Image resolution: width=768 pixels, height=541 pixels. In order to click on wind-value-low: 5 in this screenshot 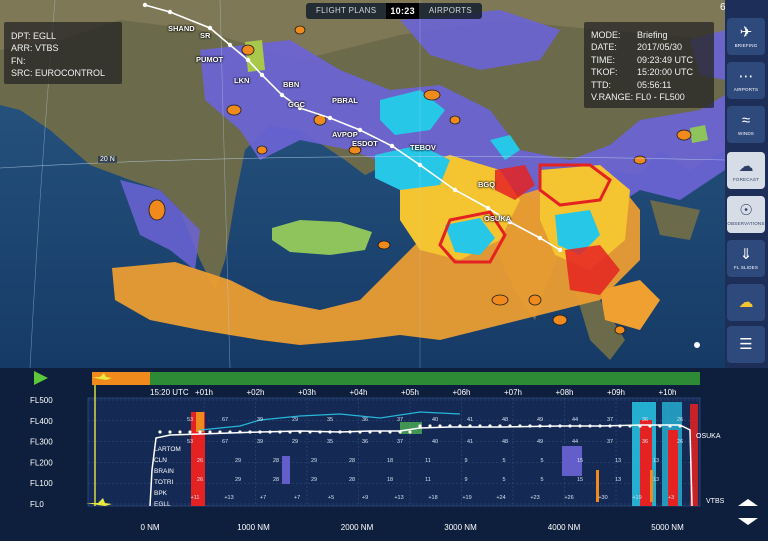, I will do `click(541, 480)`.